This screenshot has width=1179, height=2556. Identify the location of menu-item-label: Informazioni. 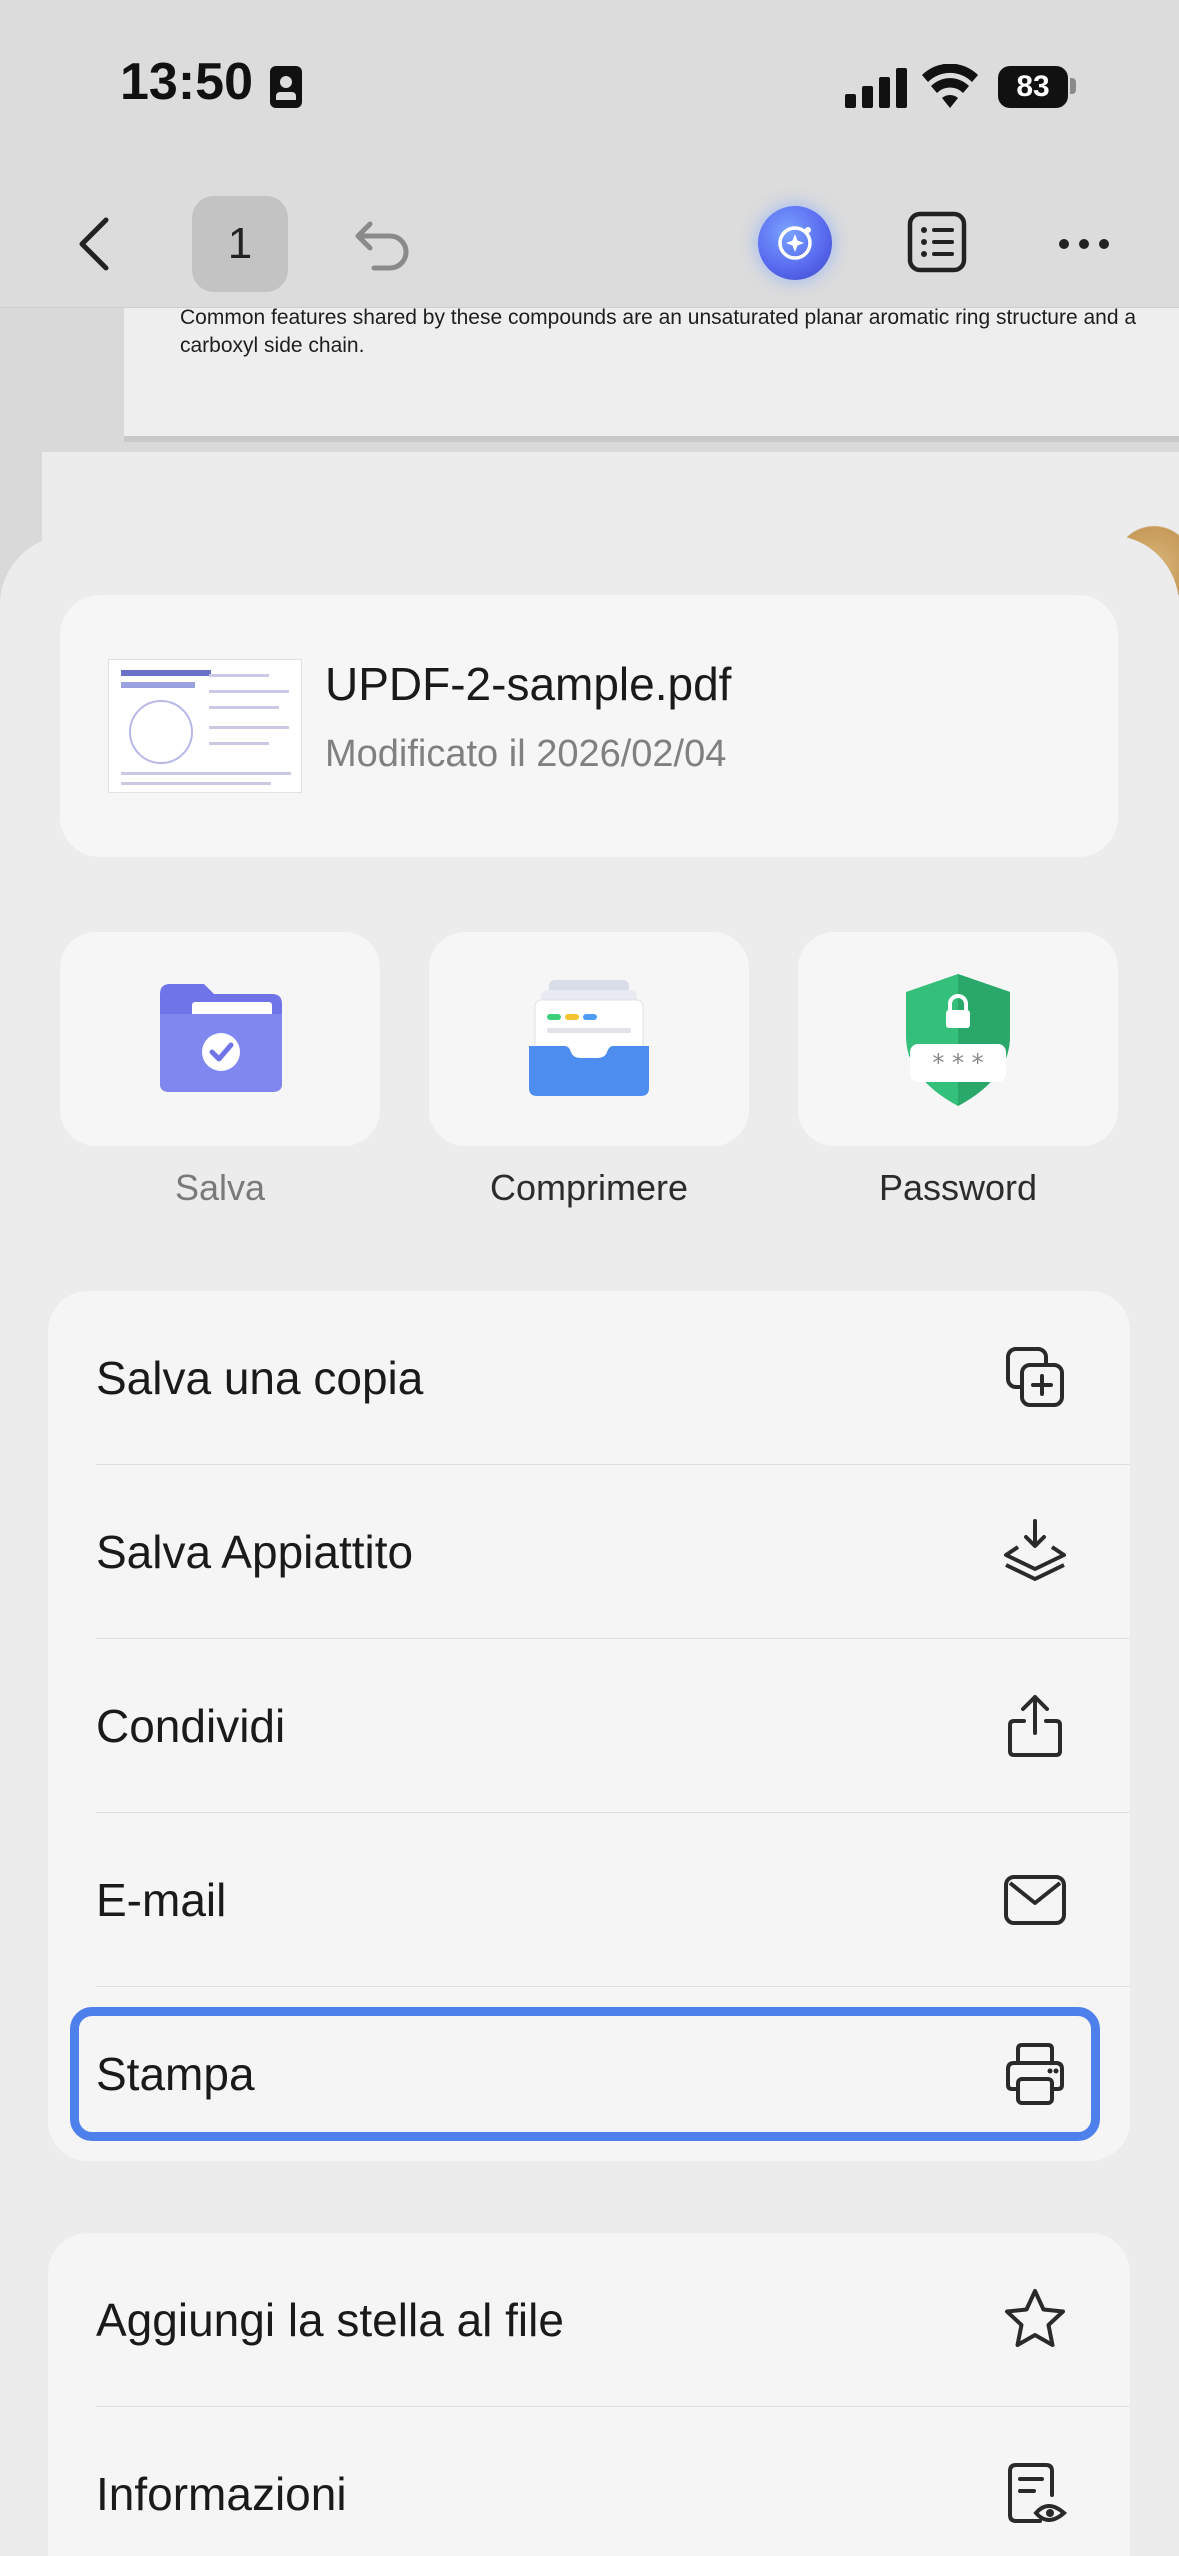
(221, 2494).